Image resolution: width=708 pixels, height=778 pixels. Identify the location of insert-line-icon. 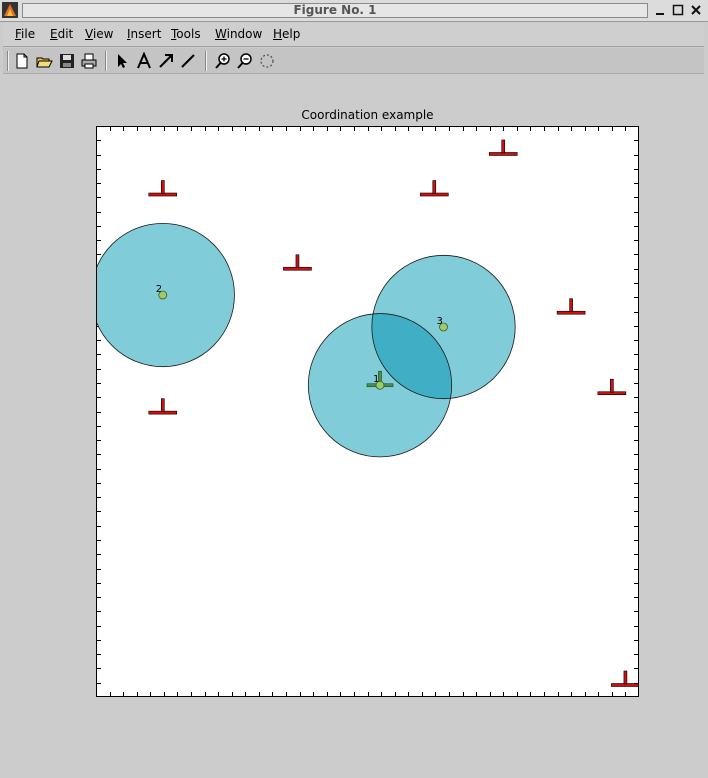
(188, 61).